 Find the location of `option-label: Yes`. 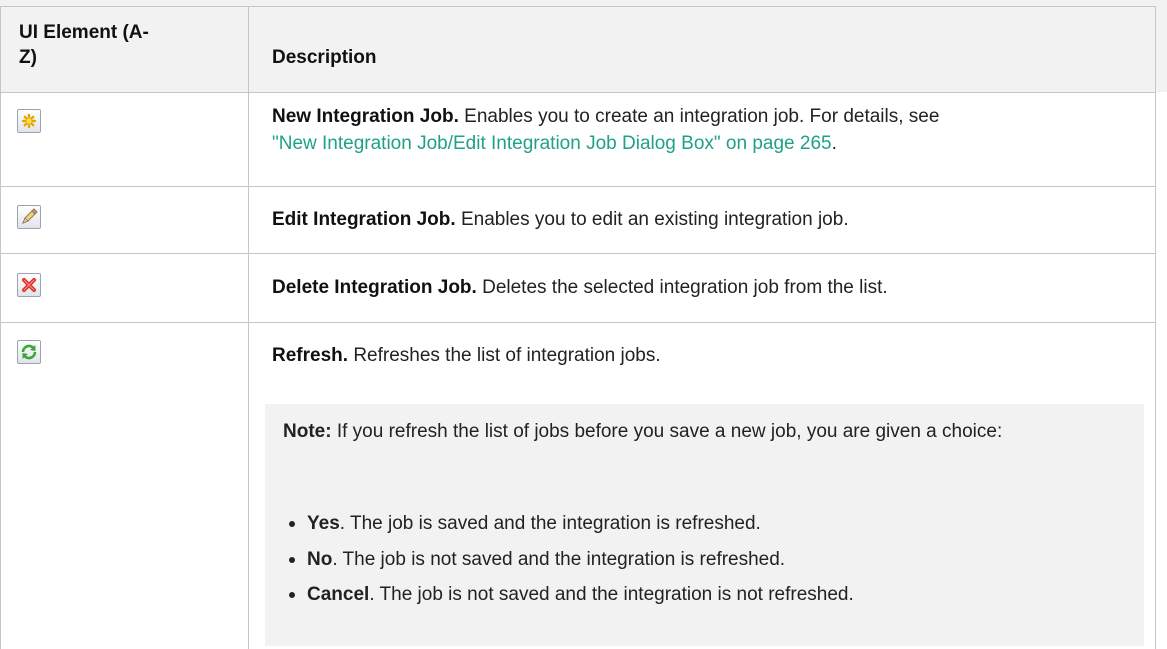

option-label: Yes is located at coordinates (323, 523).